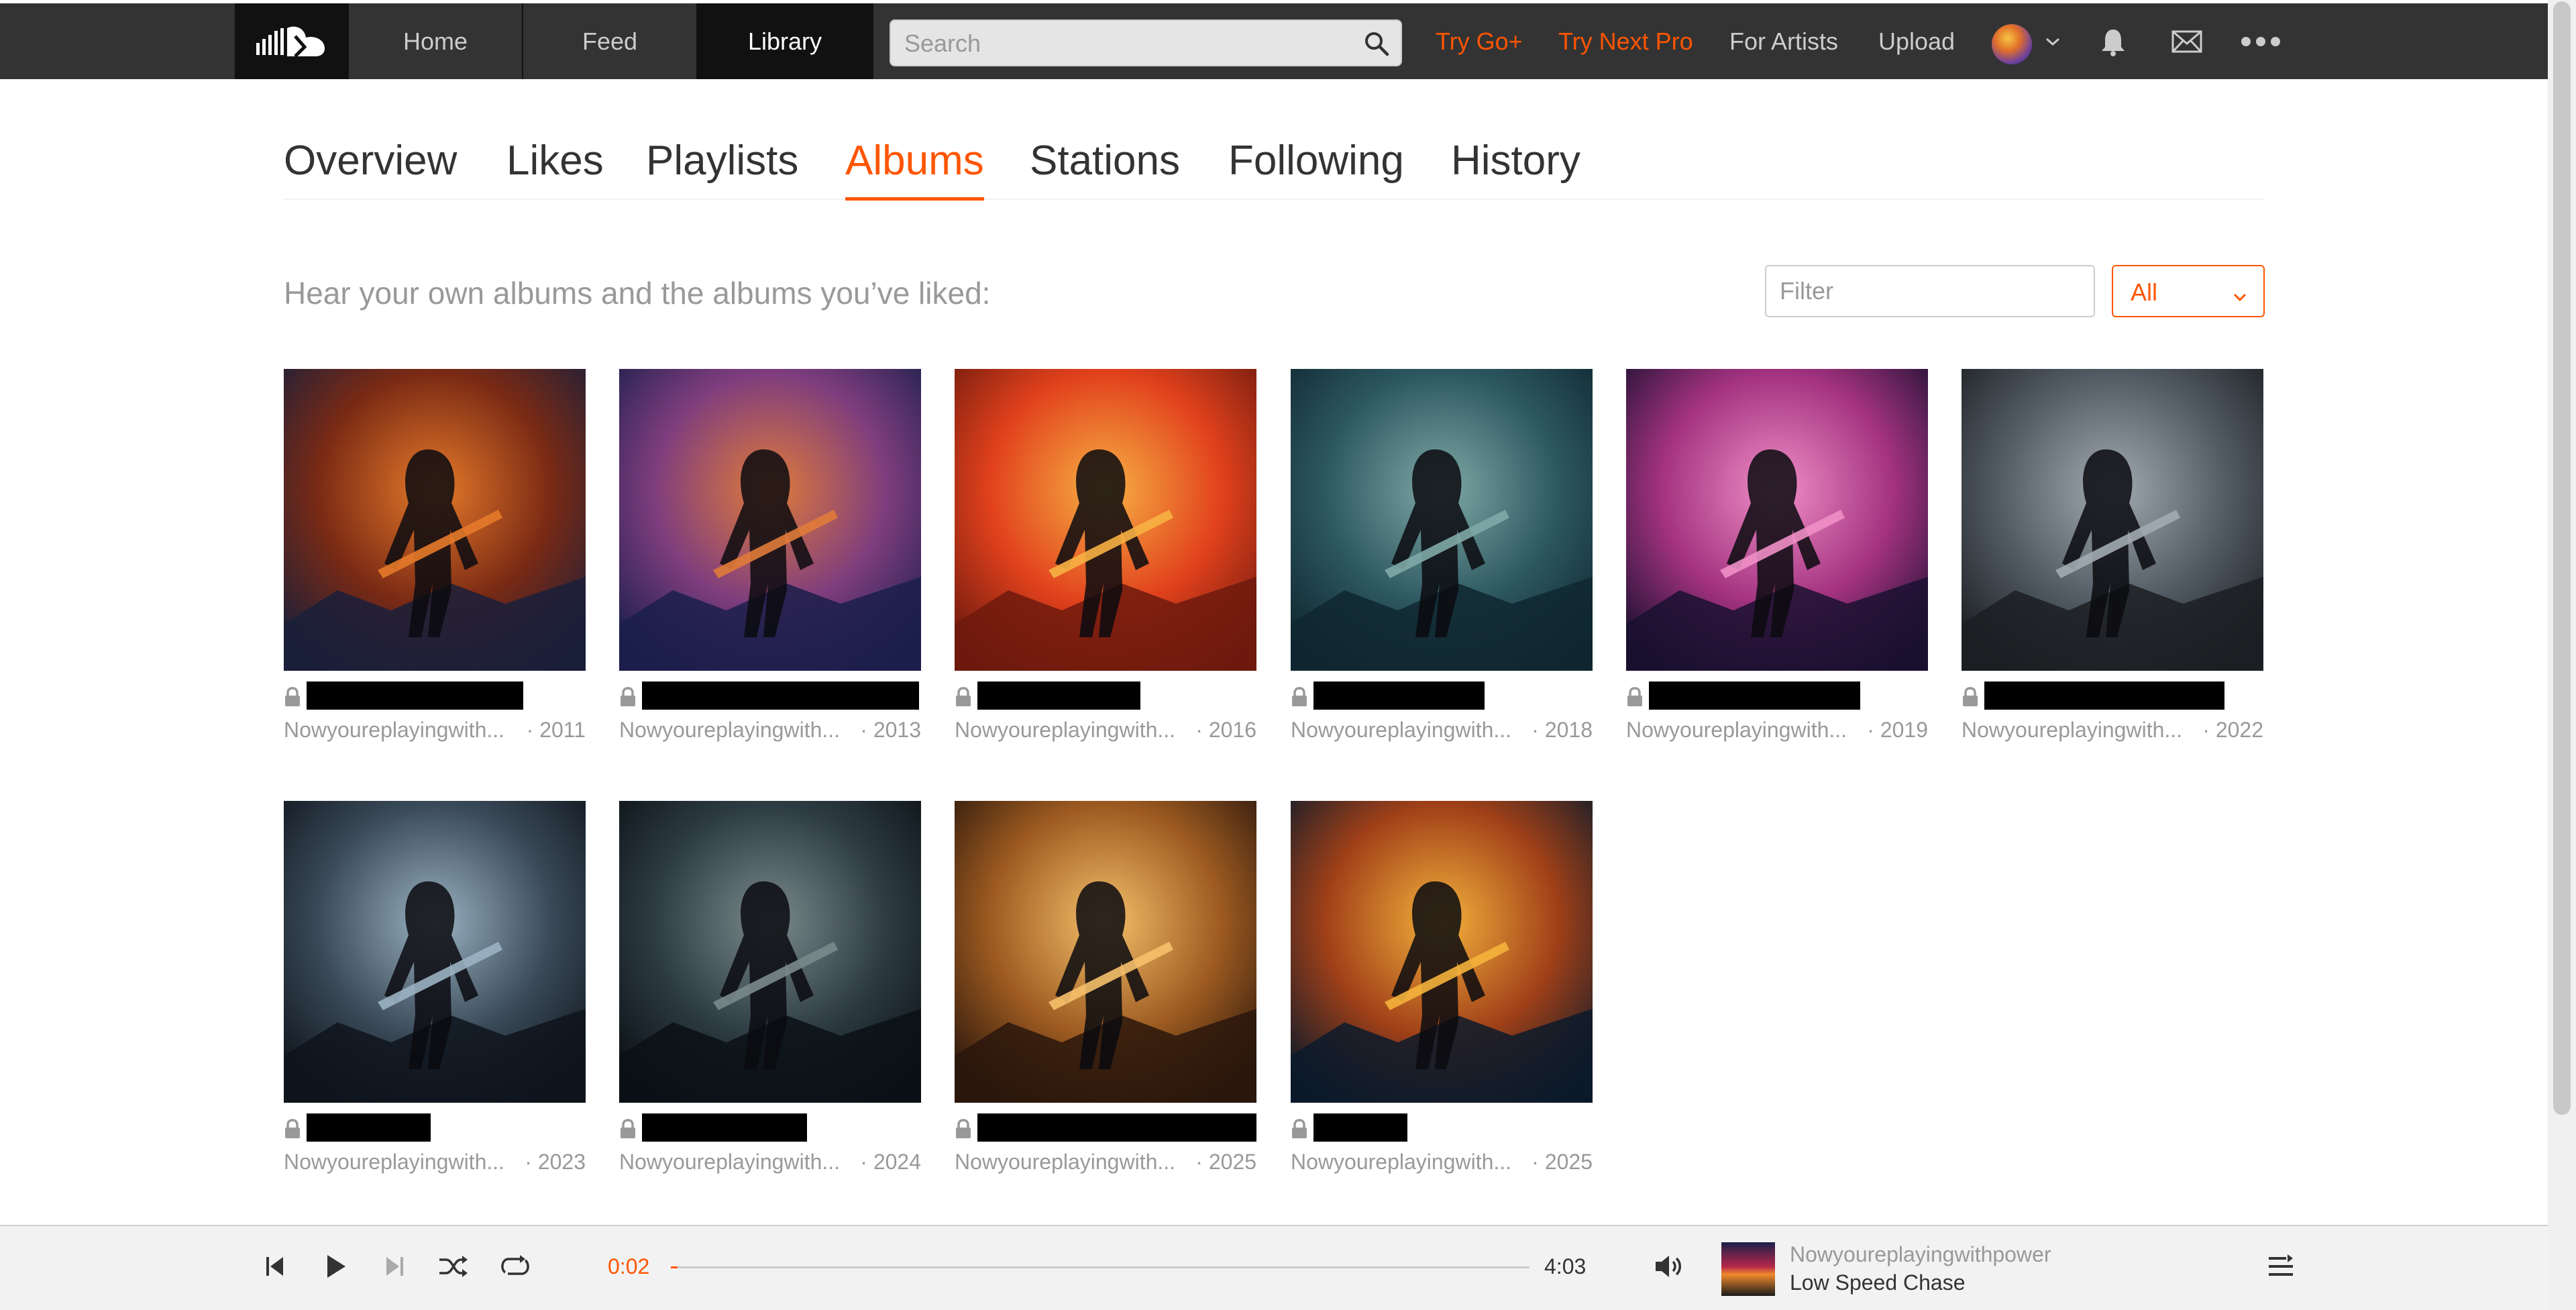 The height and width of the screenshot is (1310, 2576). Describe the element at coordinates (1783, 41) in the screenshot. I see `for-artists-link: For Artists` at that location.